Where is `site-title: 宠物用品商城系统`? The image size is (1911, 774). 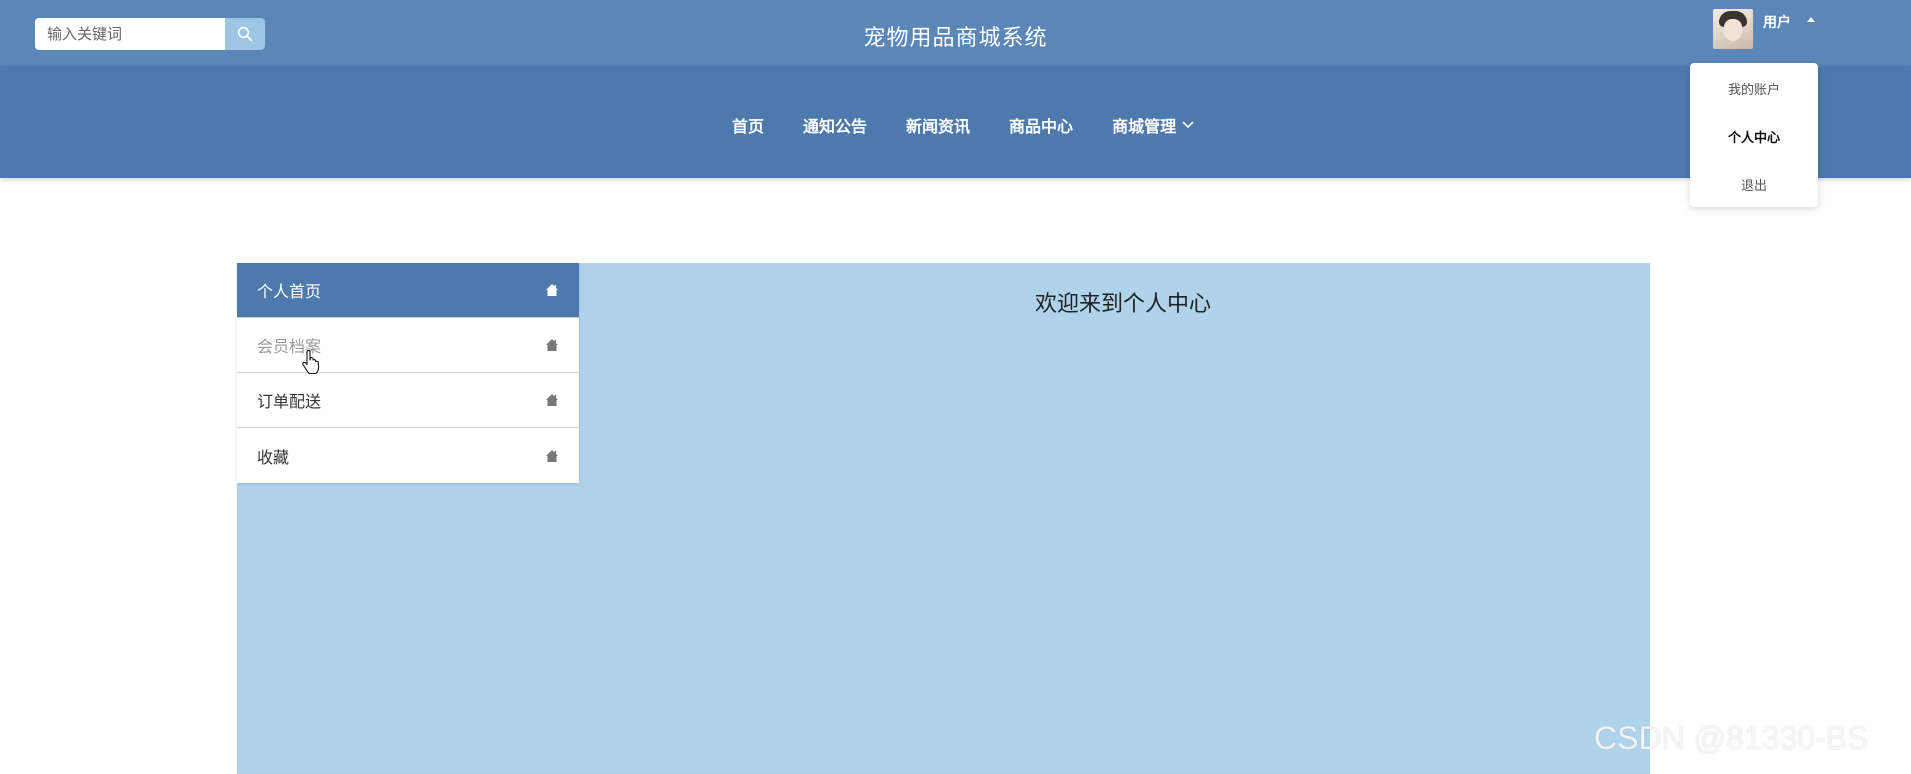
site-title: 宠物用品商城系统 is located at coordinates (955, 38).